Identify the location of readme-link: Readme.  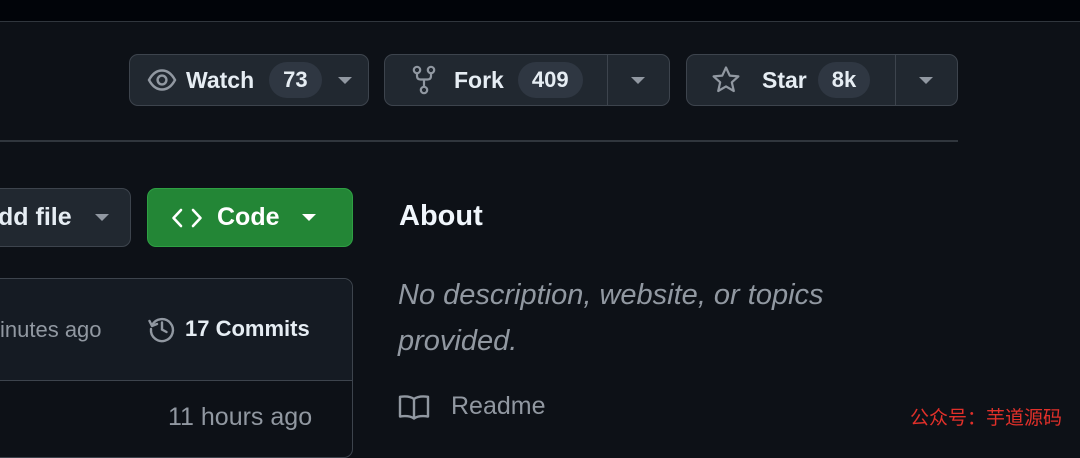
(472, 406).